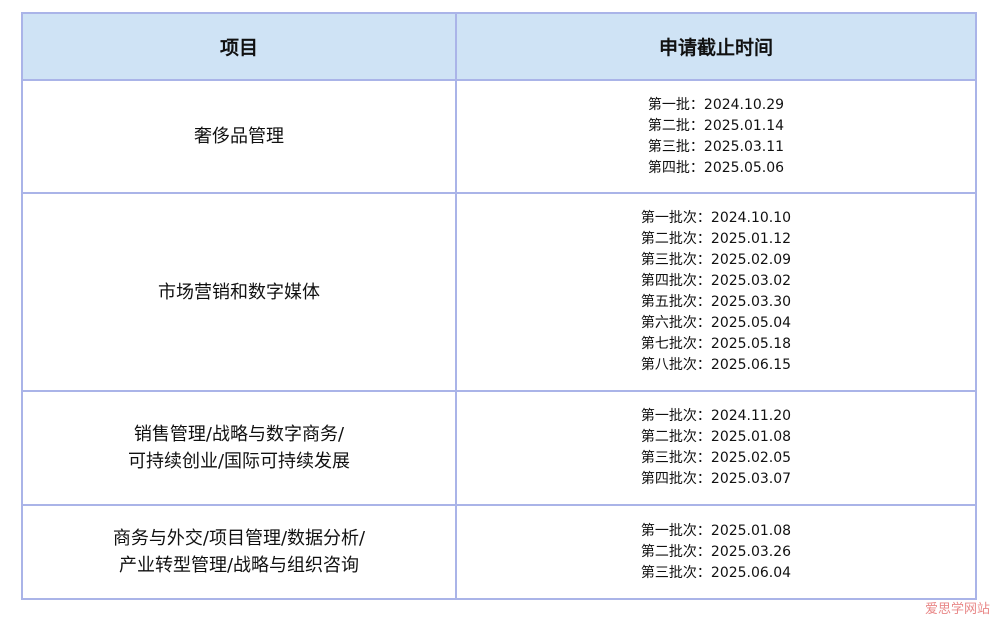 Image resolution: width=996 pixels, height=620 pixels. I want to click on deadline-entry: 第四批次：2025.03.02, so click(716, 281).